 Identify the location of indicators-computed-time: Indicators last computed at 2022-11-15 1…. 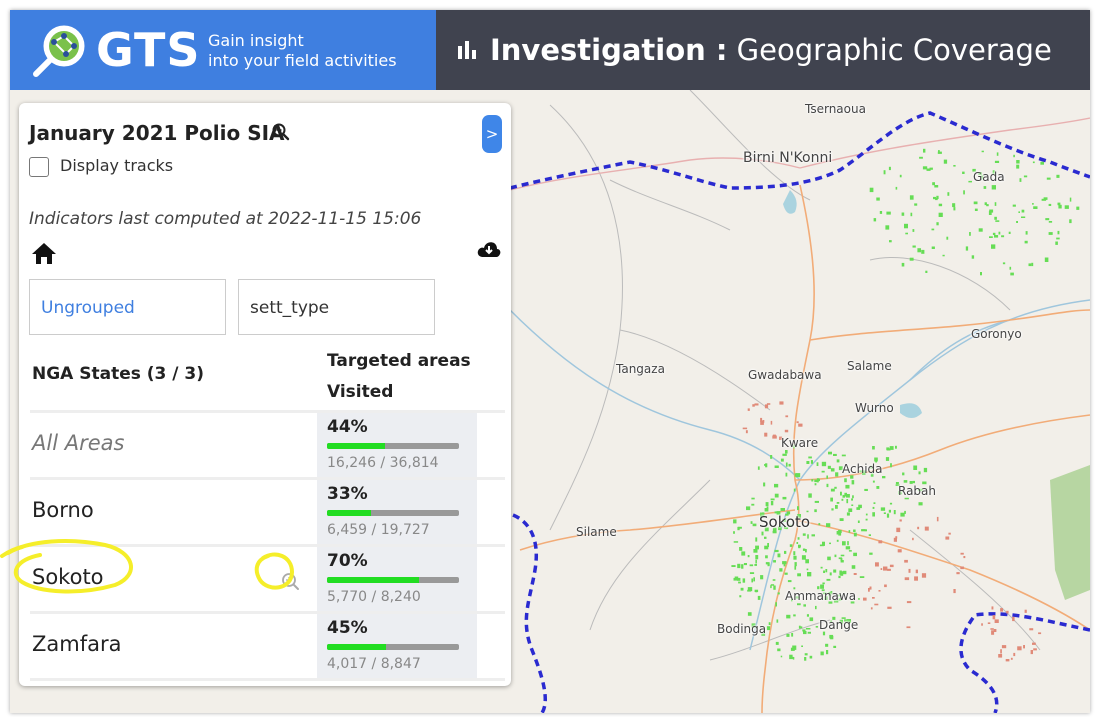
(225, 219).